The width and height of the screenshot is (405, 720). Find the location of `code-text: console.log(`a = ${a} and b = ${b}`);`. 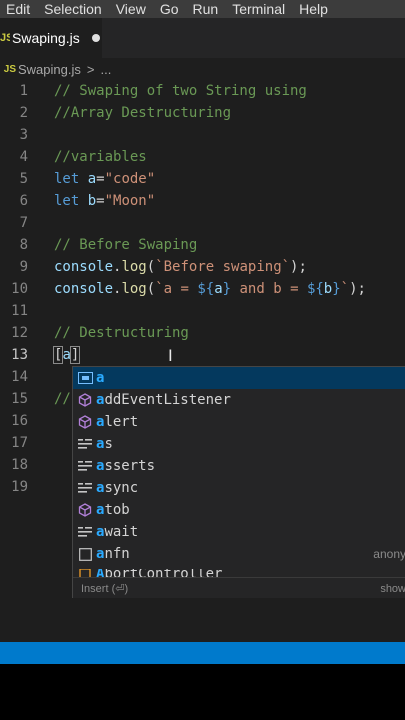

code-text: console.log(`a = ${a} and b = ${b}`); is located at coordinates (210, 289).